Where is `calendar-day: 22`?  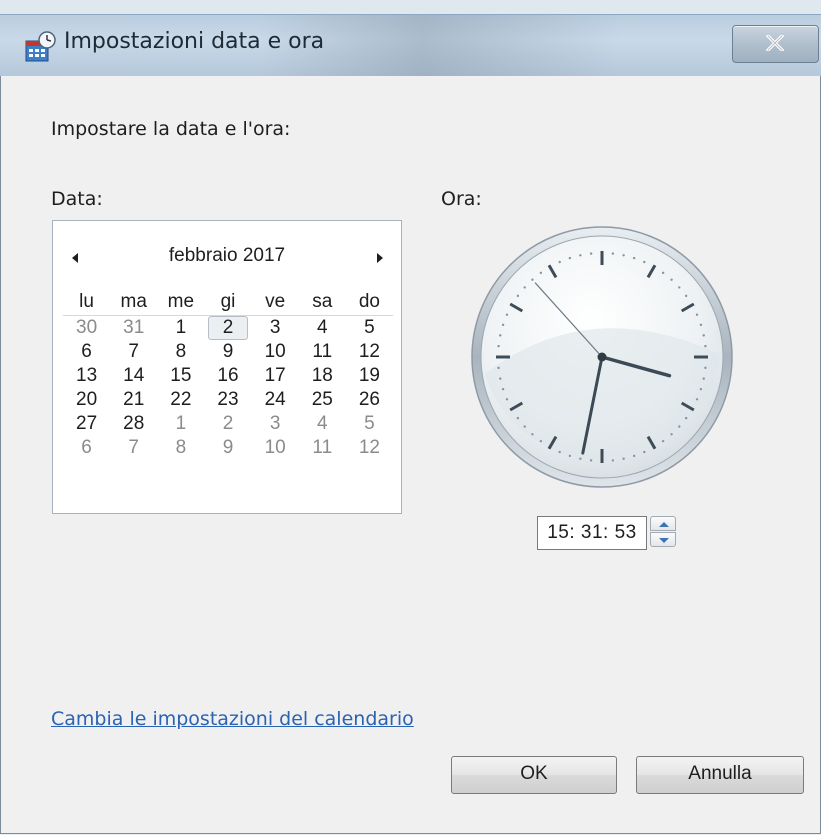 calendar-day: 22 is located at coordinates (180, 400).